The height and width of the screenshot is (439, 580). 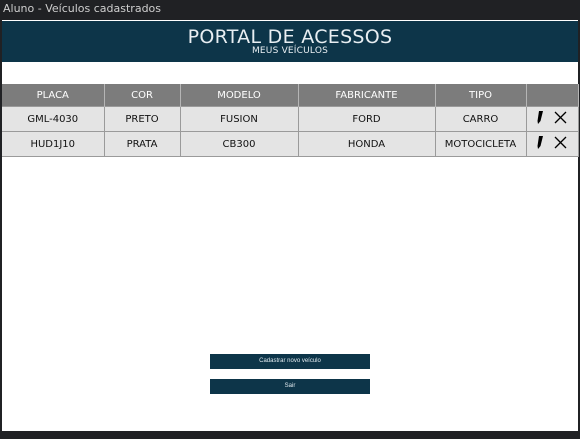 What do you see at coordinates (290, 386) in the screenshot?
I see `exit-button: Sair` at bounding box center [290, 386].